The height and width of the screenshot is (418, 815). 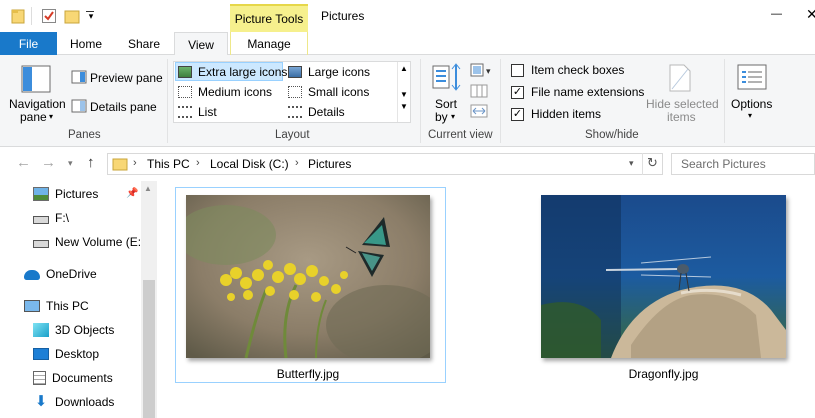 What do you see at coordinates (91, 162) in the screenshot?
I see `up-arrow-icon: ↑` at bounding box center [91, 162].